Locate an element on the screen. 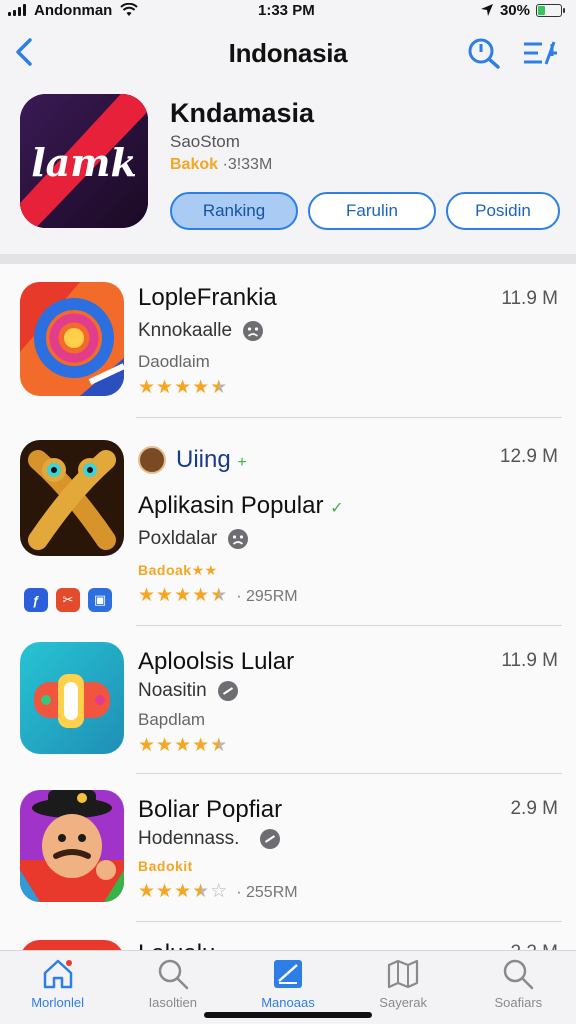 This screenshot has height=1024, width=576. tab-label: Morlonlel is located at coordinates (57, 1002).